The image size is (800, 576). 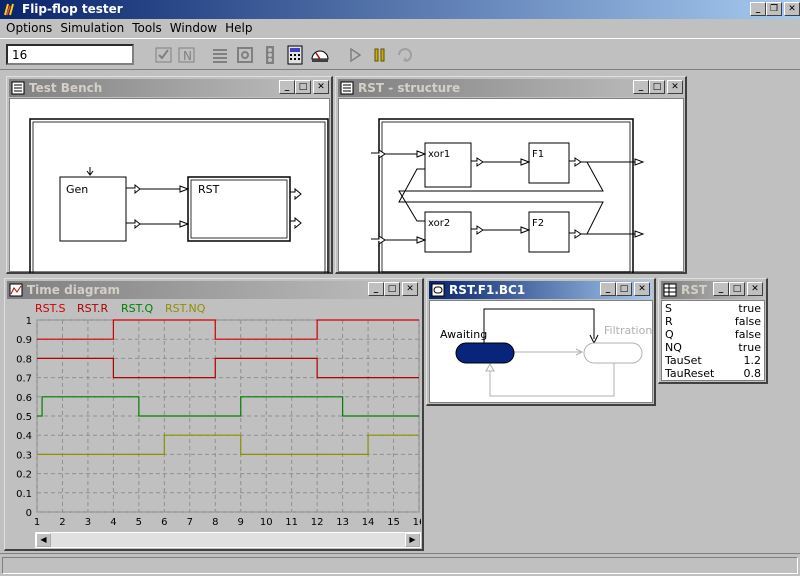 What do you see at coordinates (713, 334) in the screenshot?
I see `table-row: Qfalse` at bounding box center [713, 334].